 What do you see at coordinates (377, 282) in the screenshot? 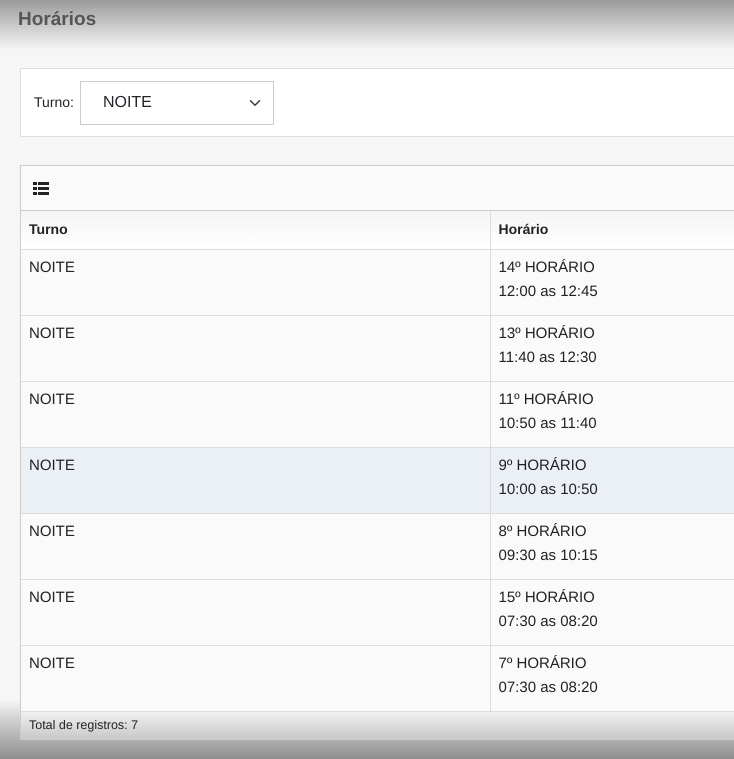
I see `table-row: NOITE 14º HORÁRIO 12:00 as 12:45` at bounding box center [377, 282].